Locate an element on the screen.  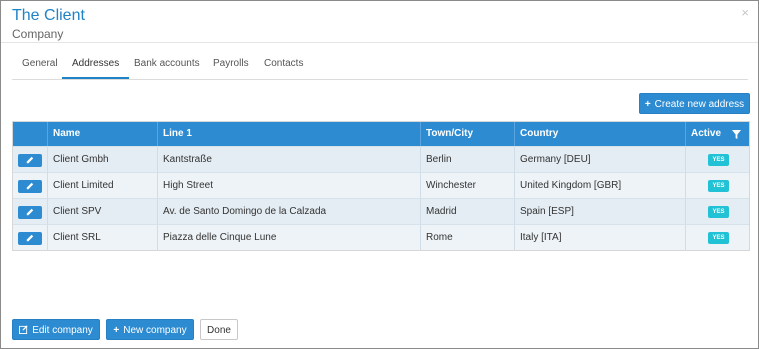
cell-line1: High Street is located at coordinates (288, 185).